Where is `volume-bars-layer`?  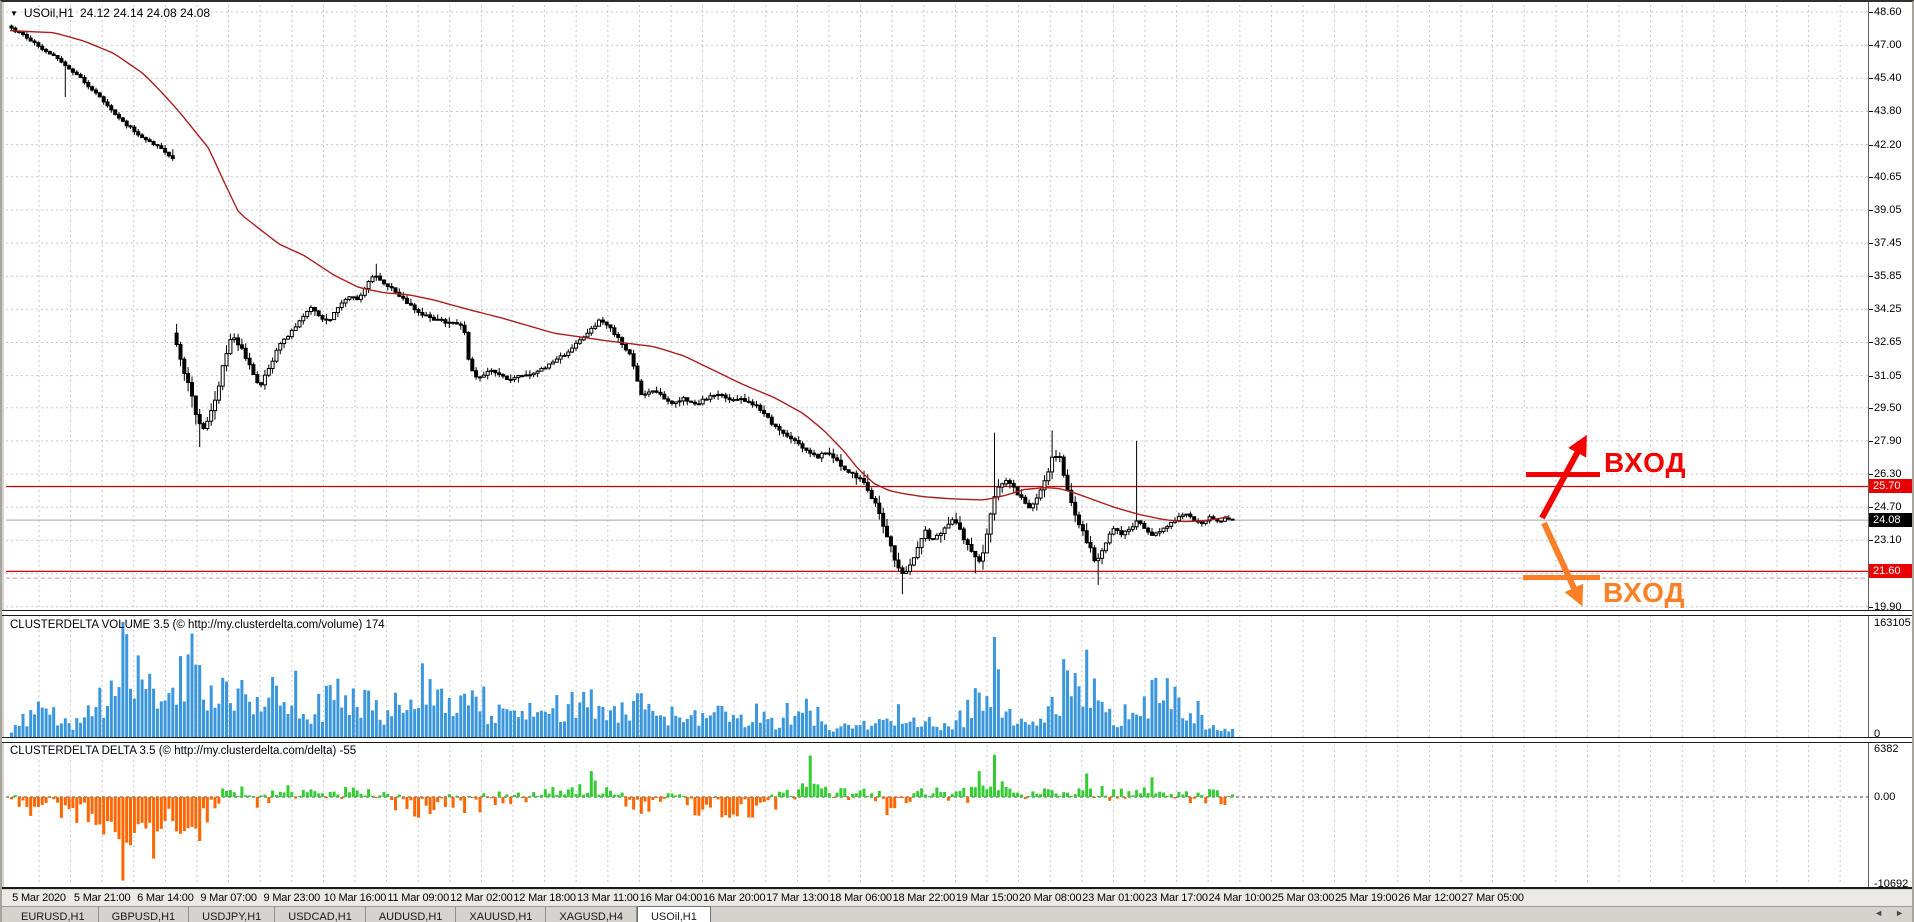 volume-bars-layer is located at coordinates (622, 679).